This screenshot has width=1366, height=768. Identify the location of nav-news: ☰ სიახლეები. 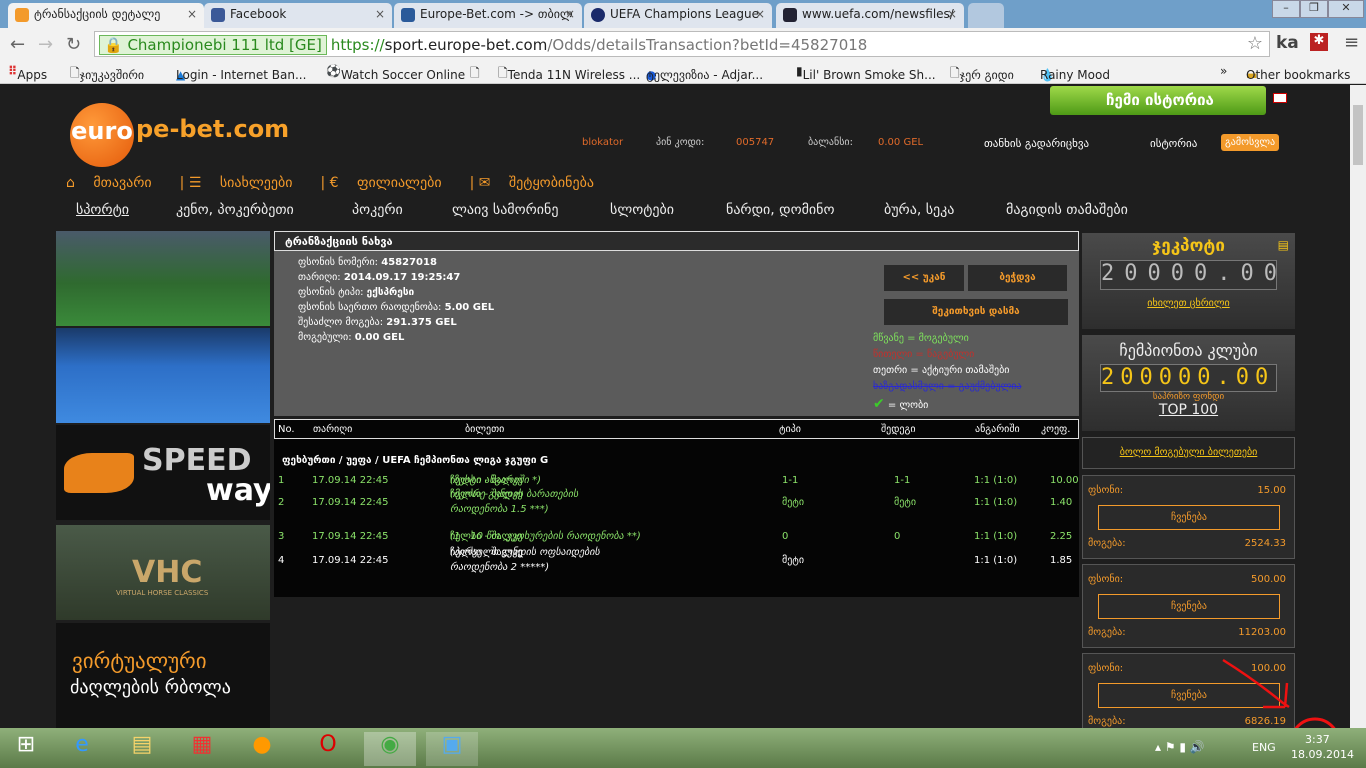
(248, 183).